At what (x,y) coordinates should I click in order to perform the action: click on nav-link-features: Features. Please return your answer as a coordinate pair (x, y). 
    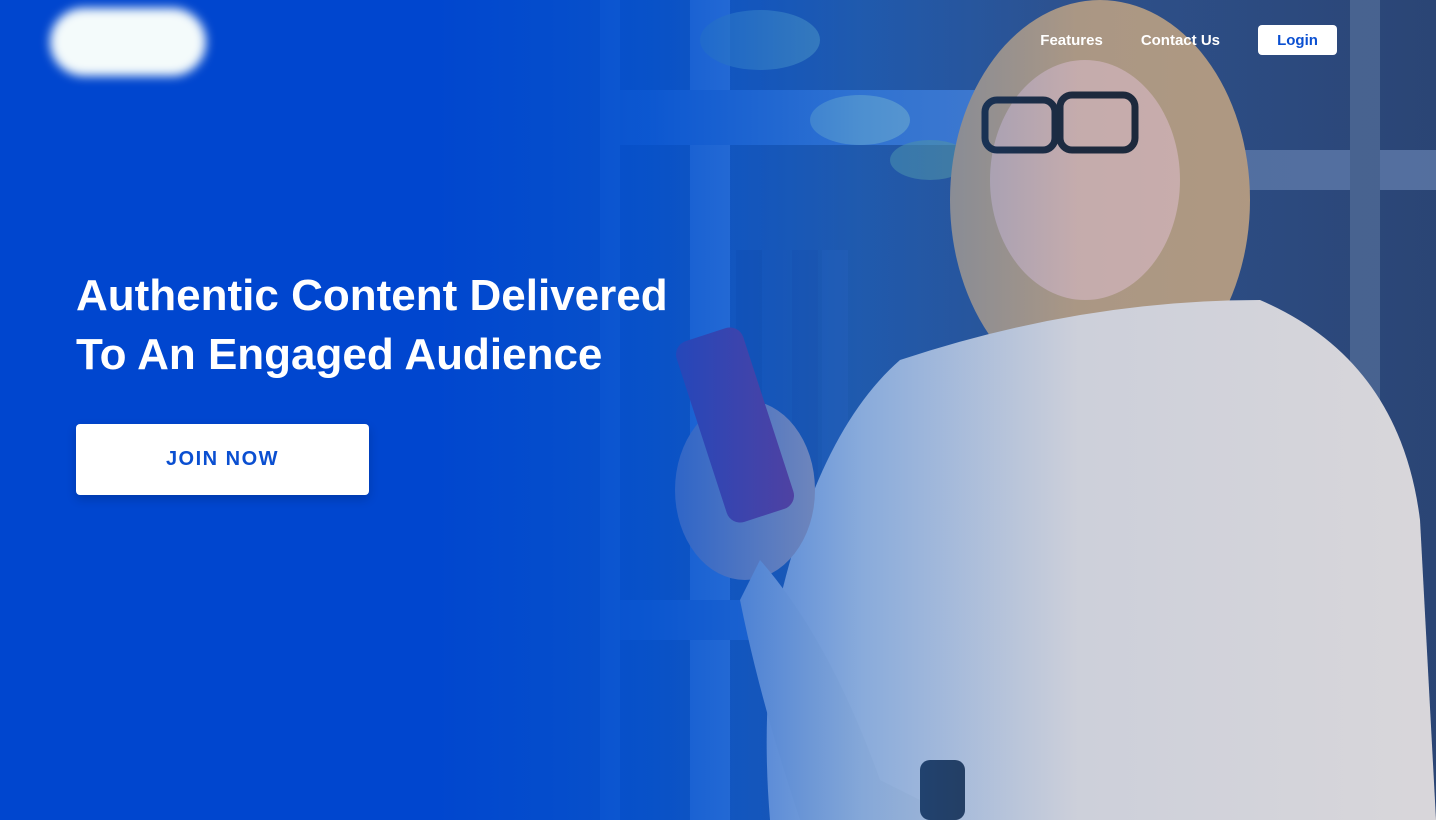
    Looking at the image, I should click on (1071, 40).